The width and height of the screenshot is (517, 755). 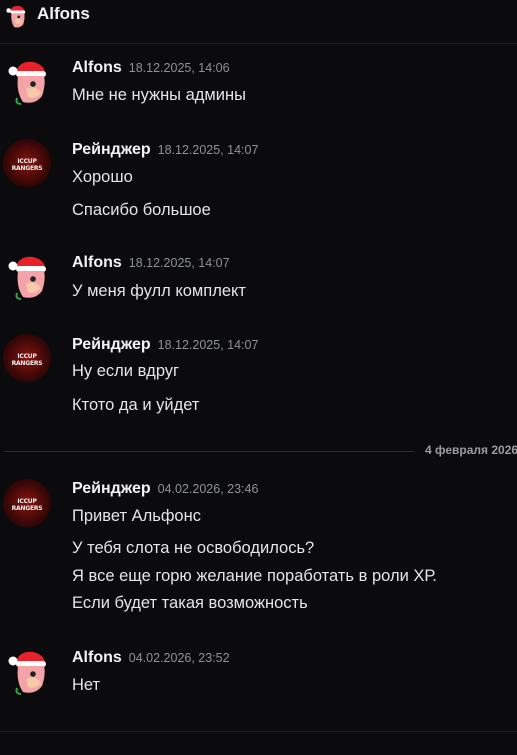 I want to click on message-composer, so click(x=258, y=743).